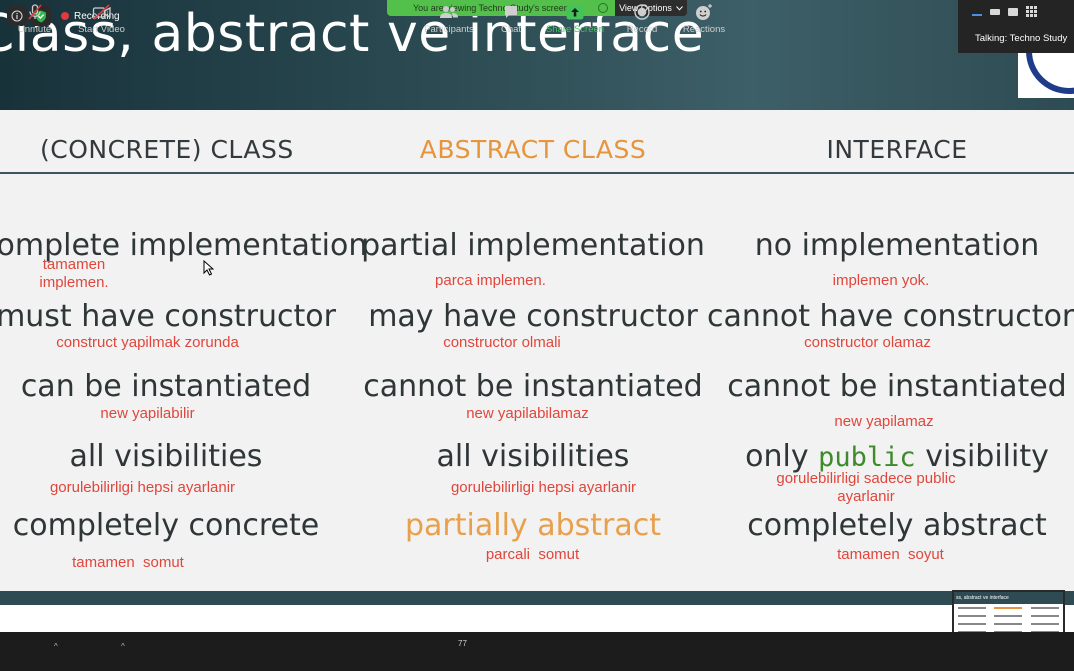 The width and height of the screenshot is (1074, 671). I want to click on note-tamamen-somut: tamamen somut, so click(128, 562).